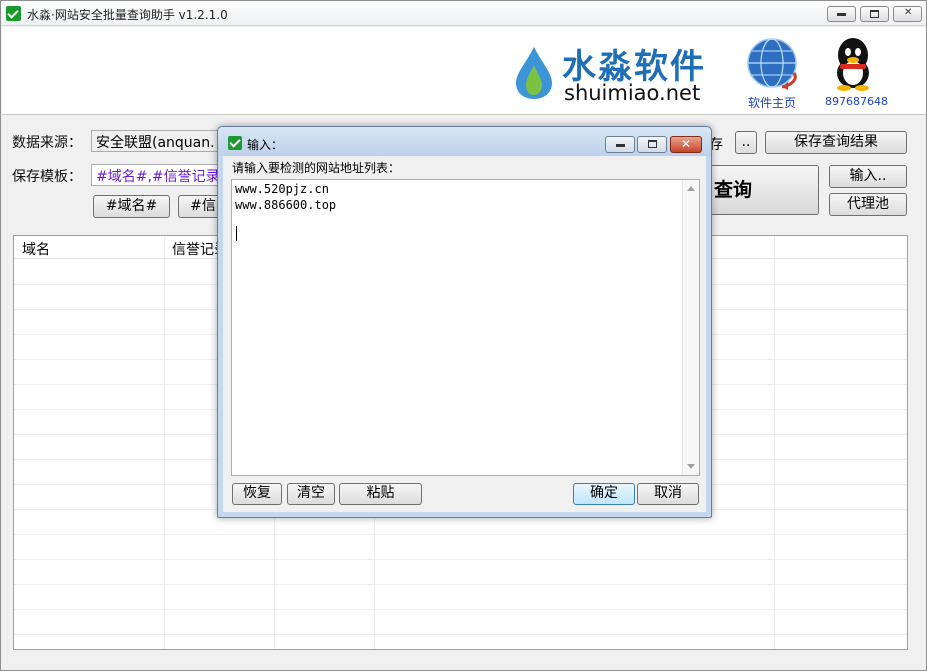 Image resolution: width=927 pixels, height=671 pixels. What do you see at coordinates (265, 145) in the screenshot?
I see `dialog-title: 输入：` at bounding box center [265, 145].